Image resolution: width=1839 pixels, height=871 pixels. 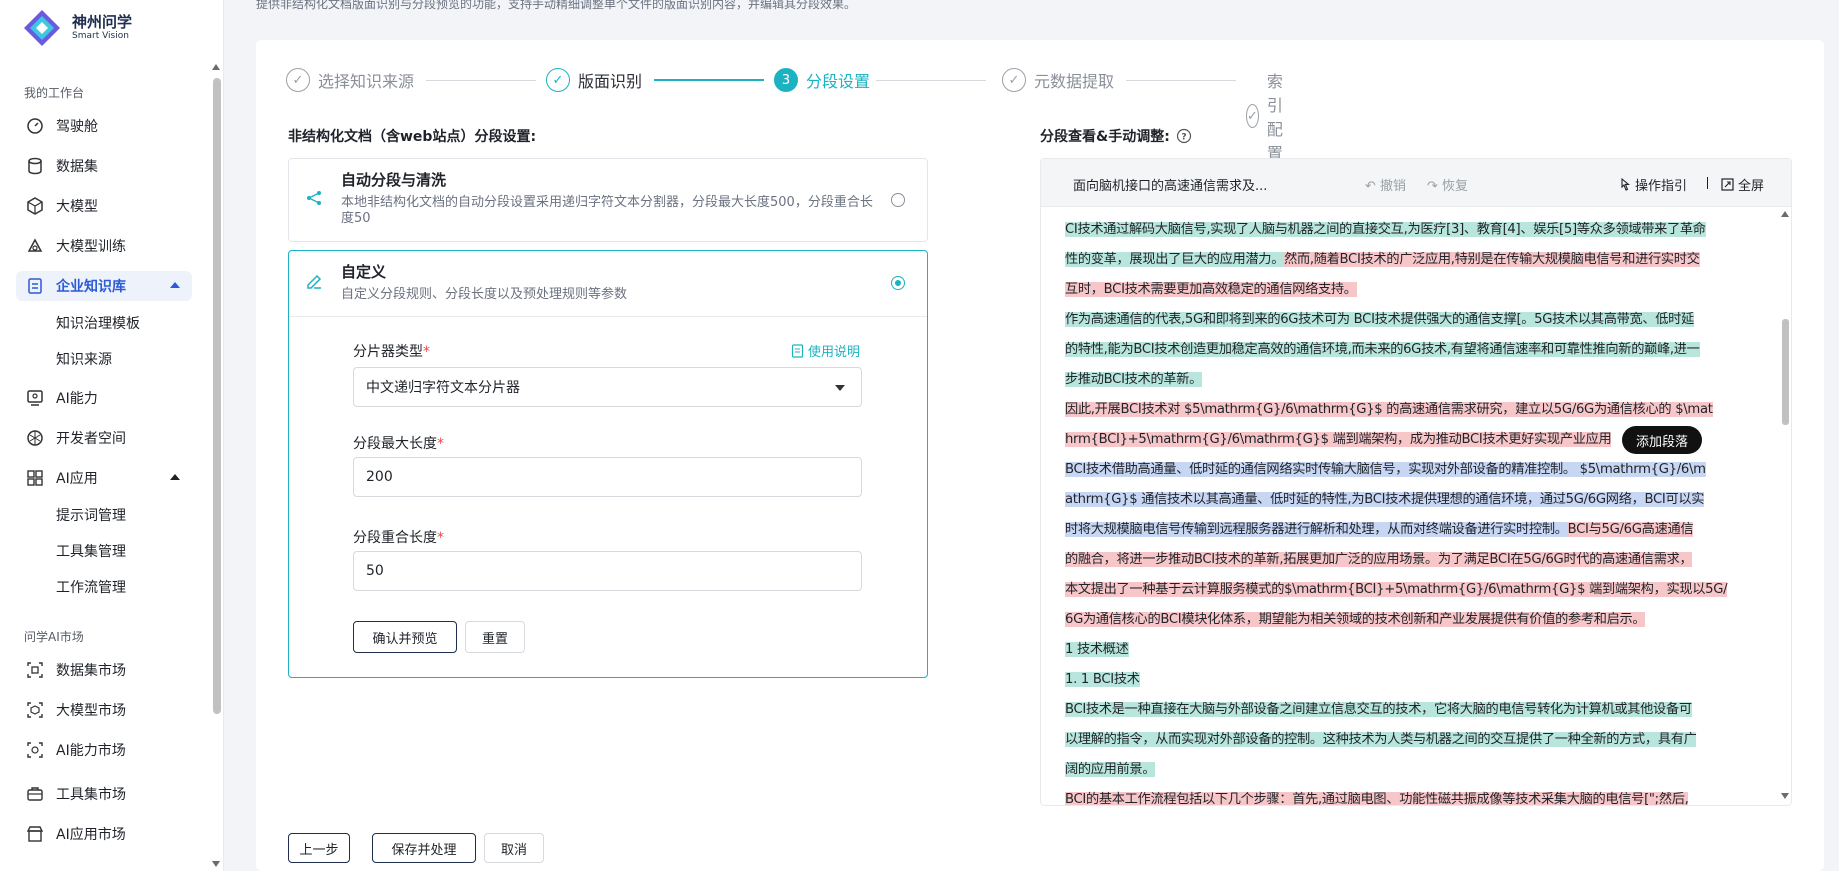 I want to click on segment-line: 阔的应用前景。, so click(x=1409, y=770).